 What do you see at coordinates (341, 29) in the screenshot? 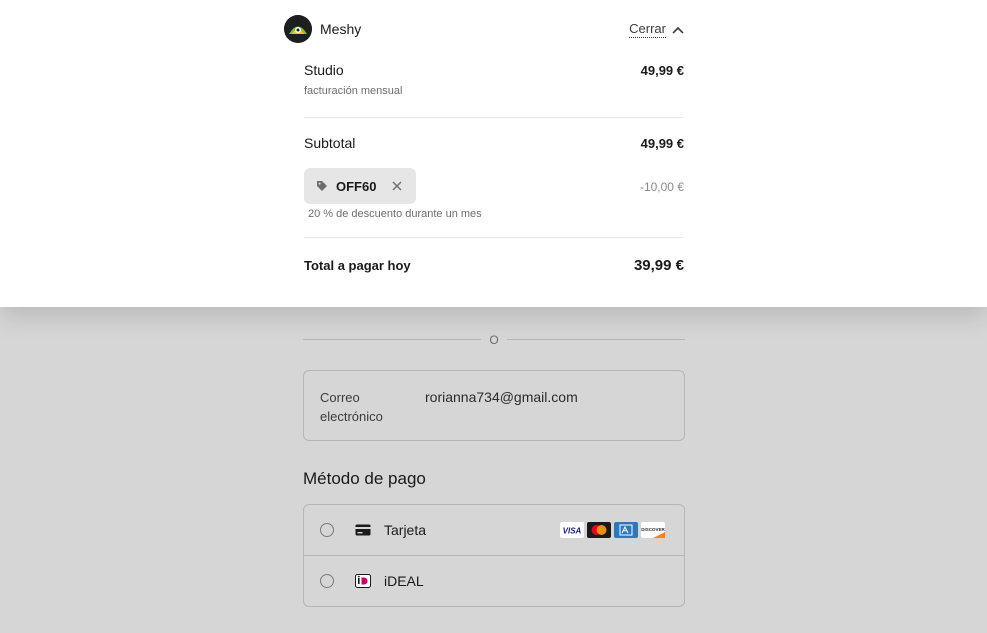
I see `brand-name: Meshy` at bounding box center [341, 29].